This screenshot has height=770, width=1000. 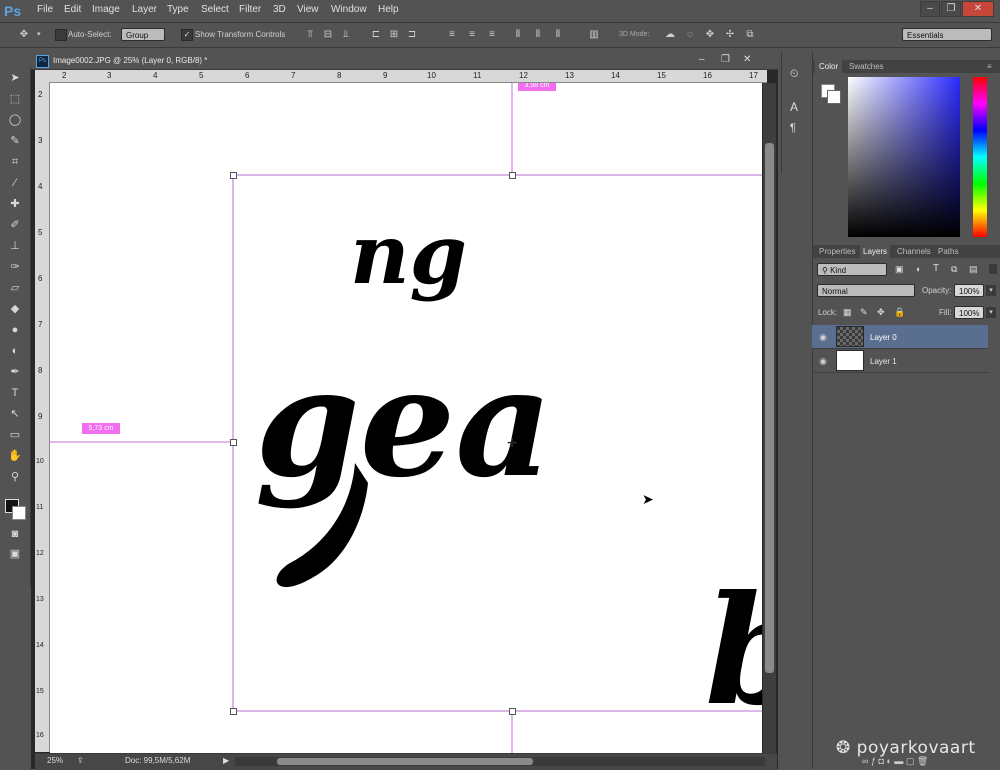 I want to click on fill-input: 100%, so click(x=969, y=312).